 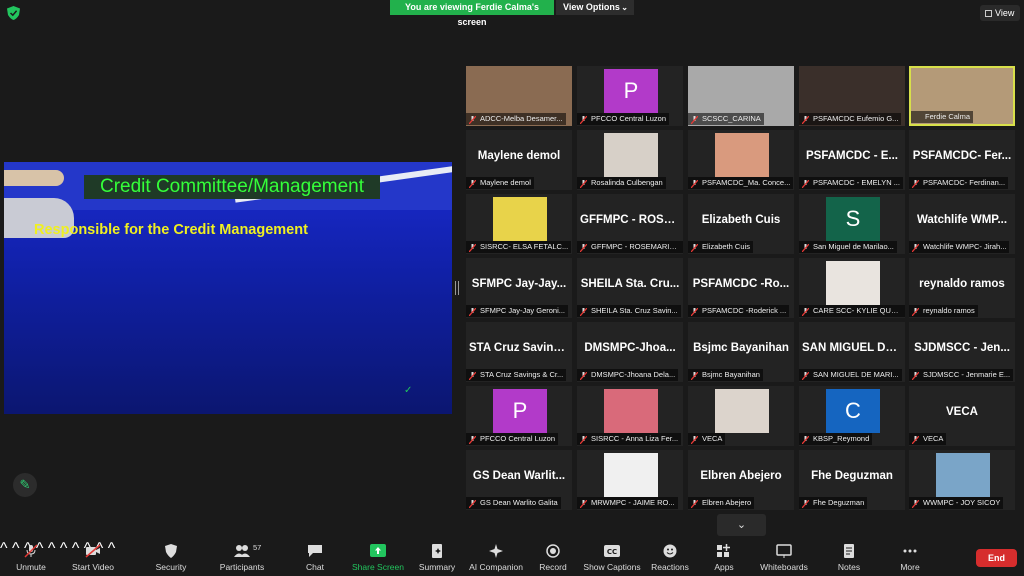 I want to click on annotate-pencil-icon: ✎, so click(x=25, y=485).